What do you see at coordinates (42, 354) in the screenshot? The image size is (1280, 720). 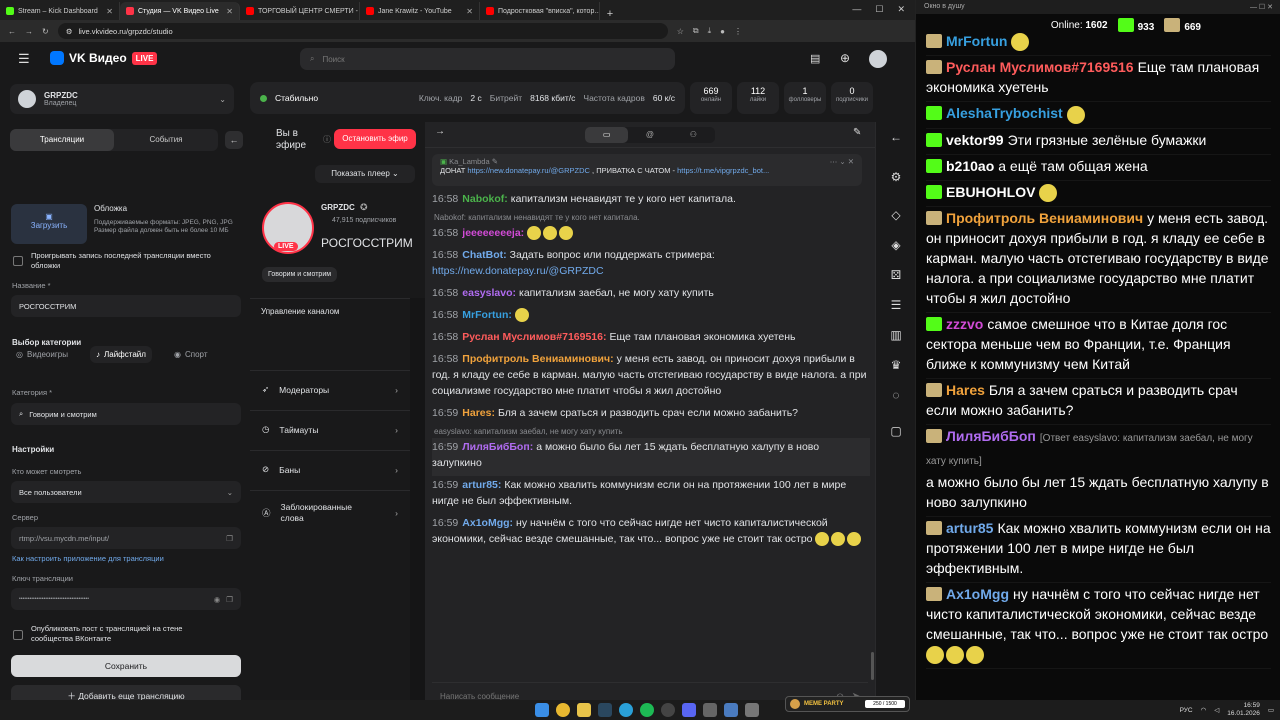 I see `category-games-option: ◎ Видеоигры` at bounding box center [42, 354].